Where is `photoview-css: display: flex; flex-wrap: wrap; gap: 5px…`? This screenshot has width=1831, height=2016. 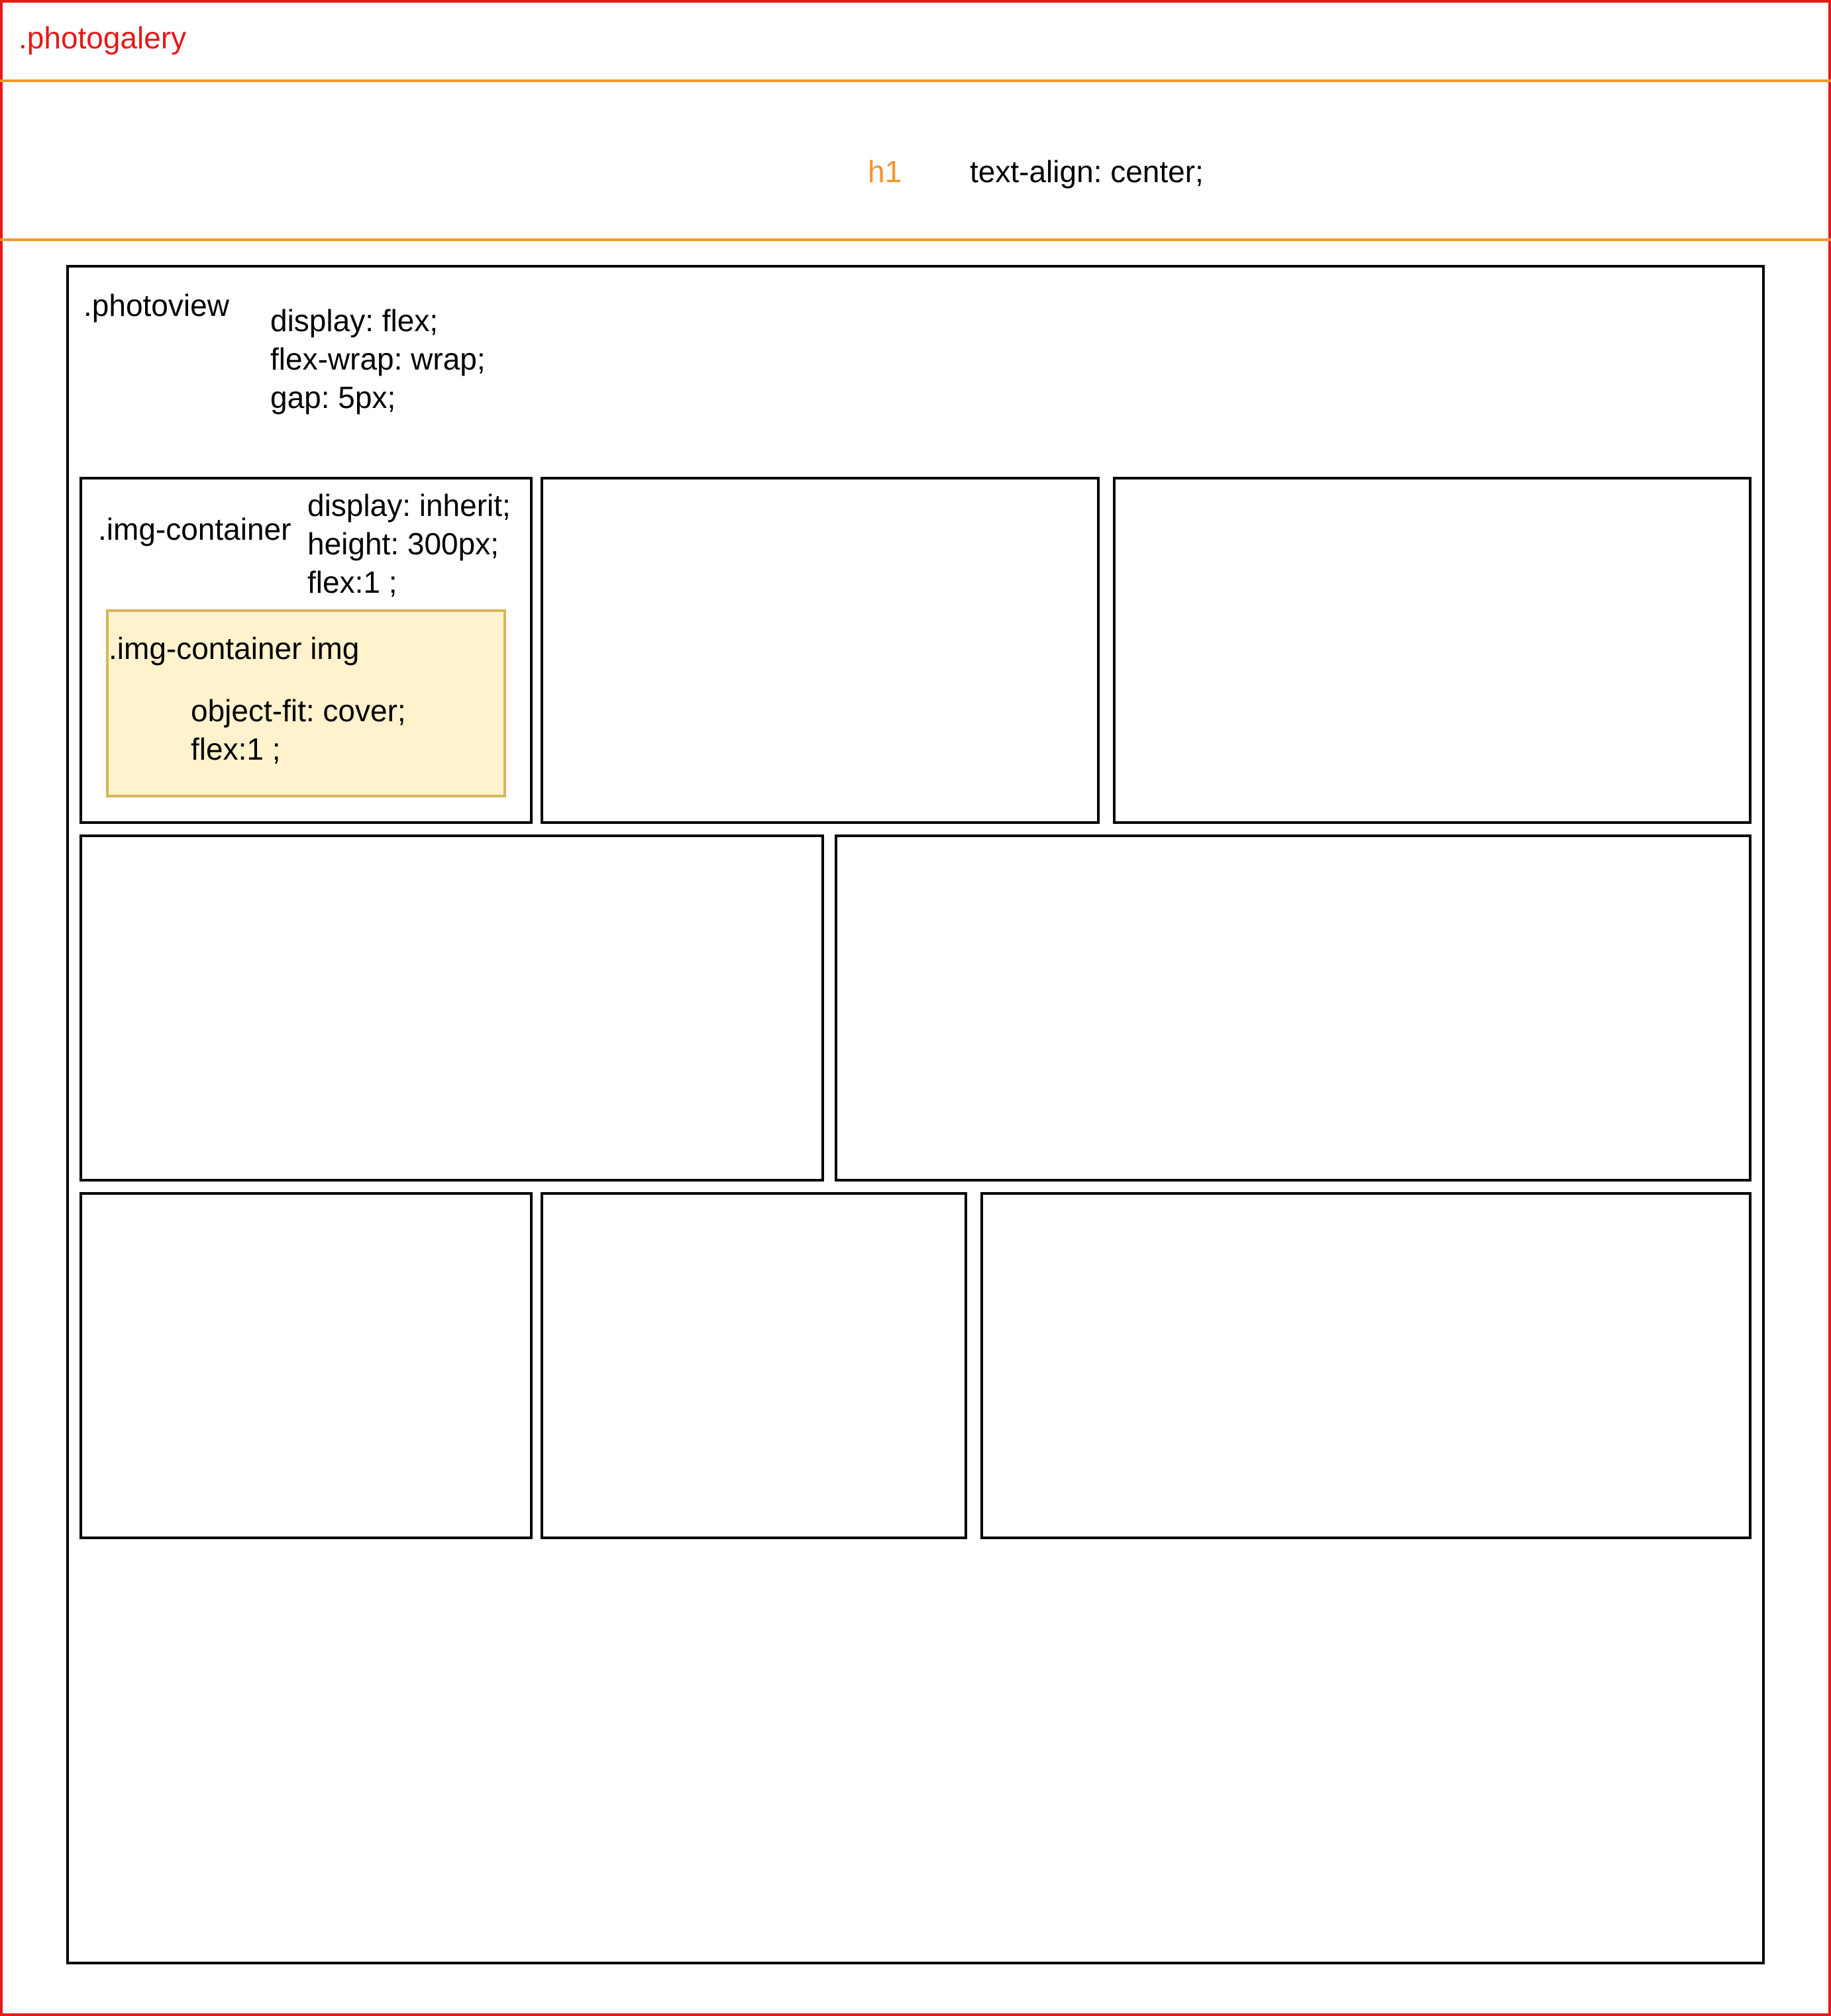 photoview-css: display: flex; flex-wrap: wrap; gap: 5px… is located at coordinates (378, 359).